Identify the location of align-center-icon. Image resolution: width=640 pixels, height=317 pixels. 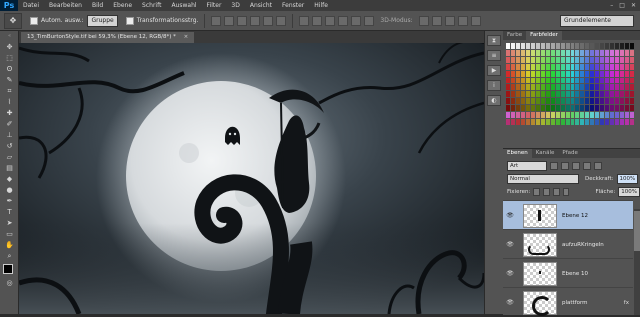
(268, 20).